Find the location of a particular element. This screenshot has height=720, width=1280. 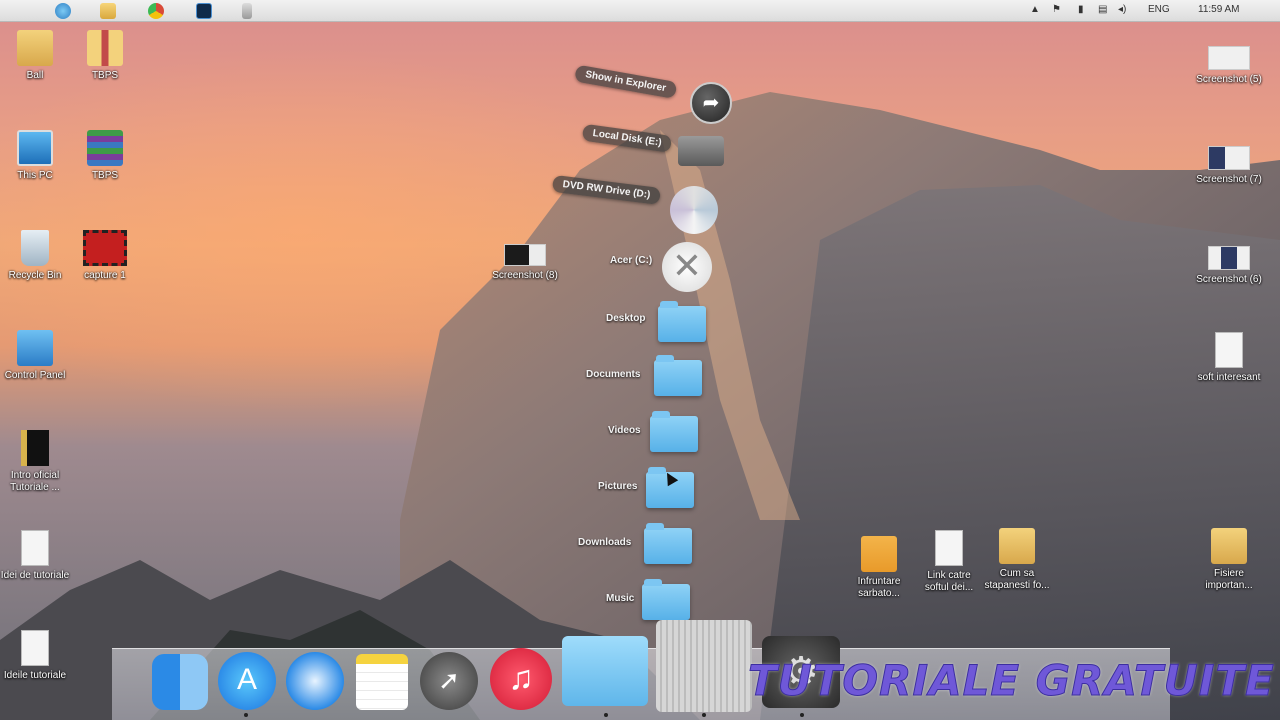

desktop-icon-recycle-bin: Recycle Bin is located at coordinates (35, 256).